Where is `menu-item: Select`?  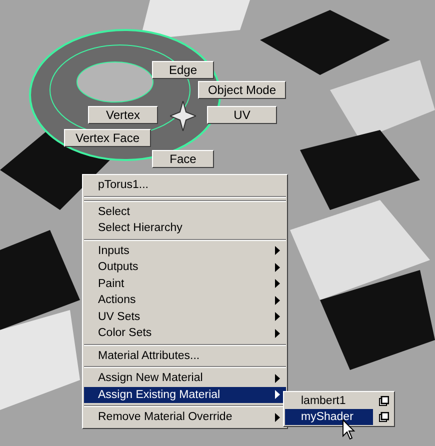
menu-item: Select is located at coordinates (185, 212).